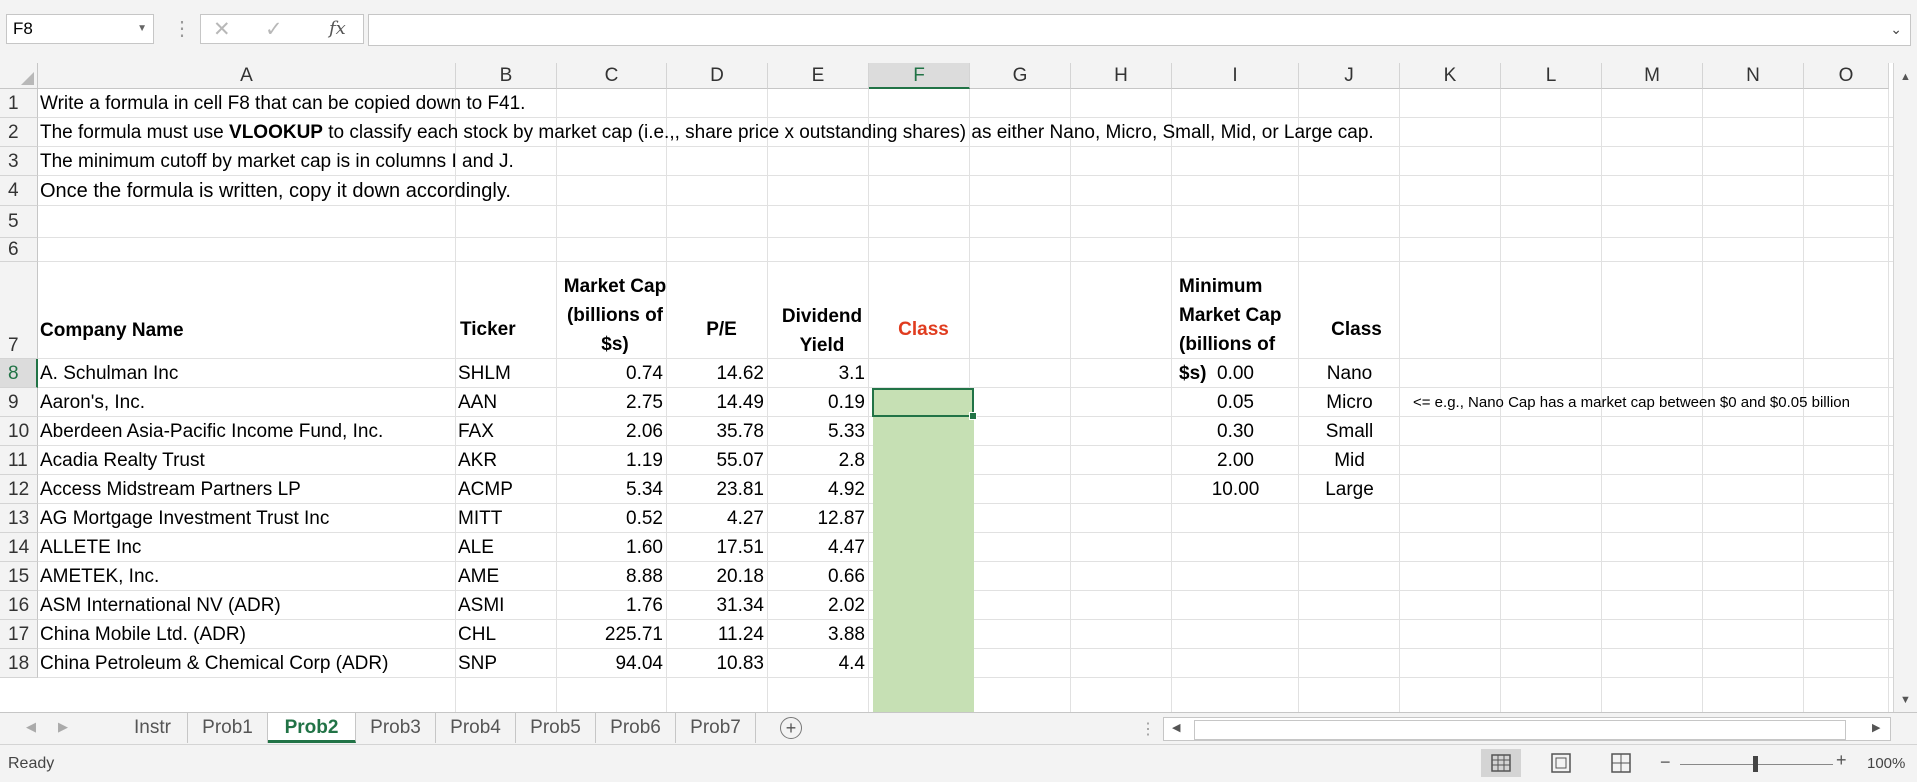 This screenshot has width=1917, height=782. I want to click on expand-formula-bar-icon: ⌄, so click(1896, 29).